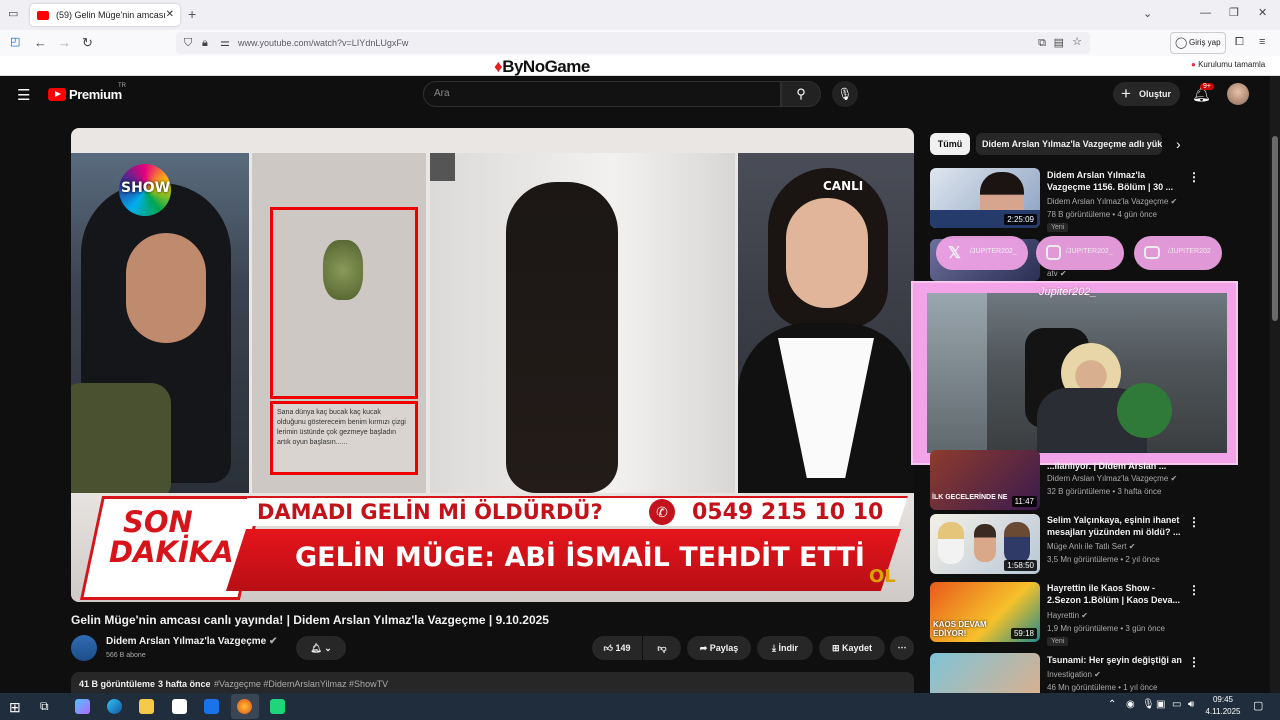 The image size is (1280, 720). I want to click on dakika-label: DAKİKA, so click(171, 552).